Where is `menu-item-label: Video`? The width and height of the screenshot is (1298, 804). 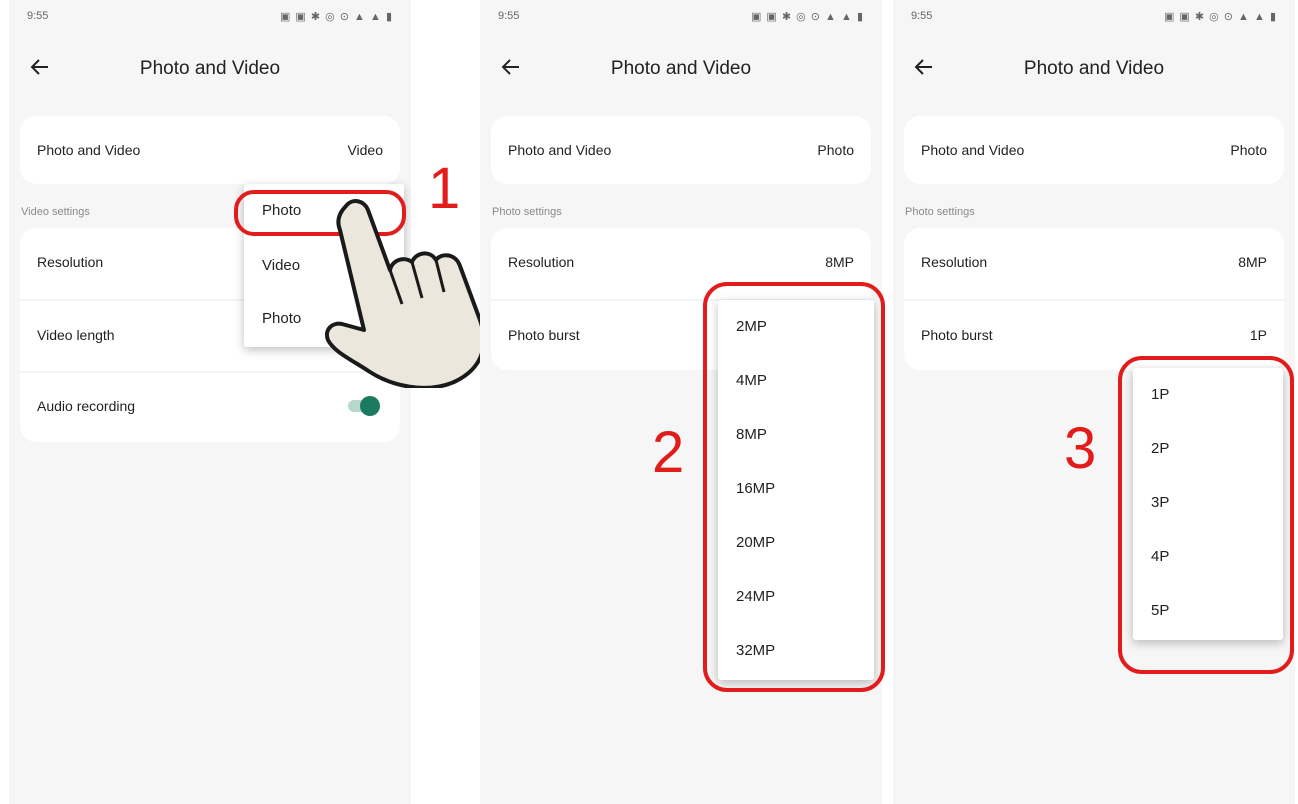
menu-item-label: Video is located at coordinates (281, 265).